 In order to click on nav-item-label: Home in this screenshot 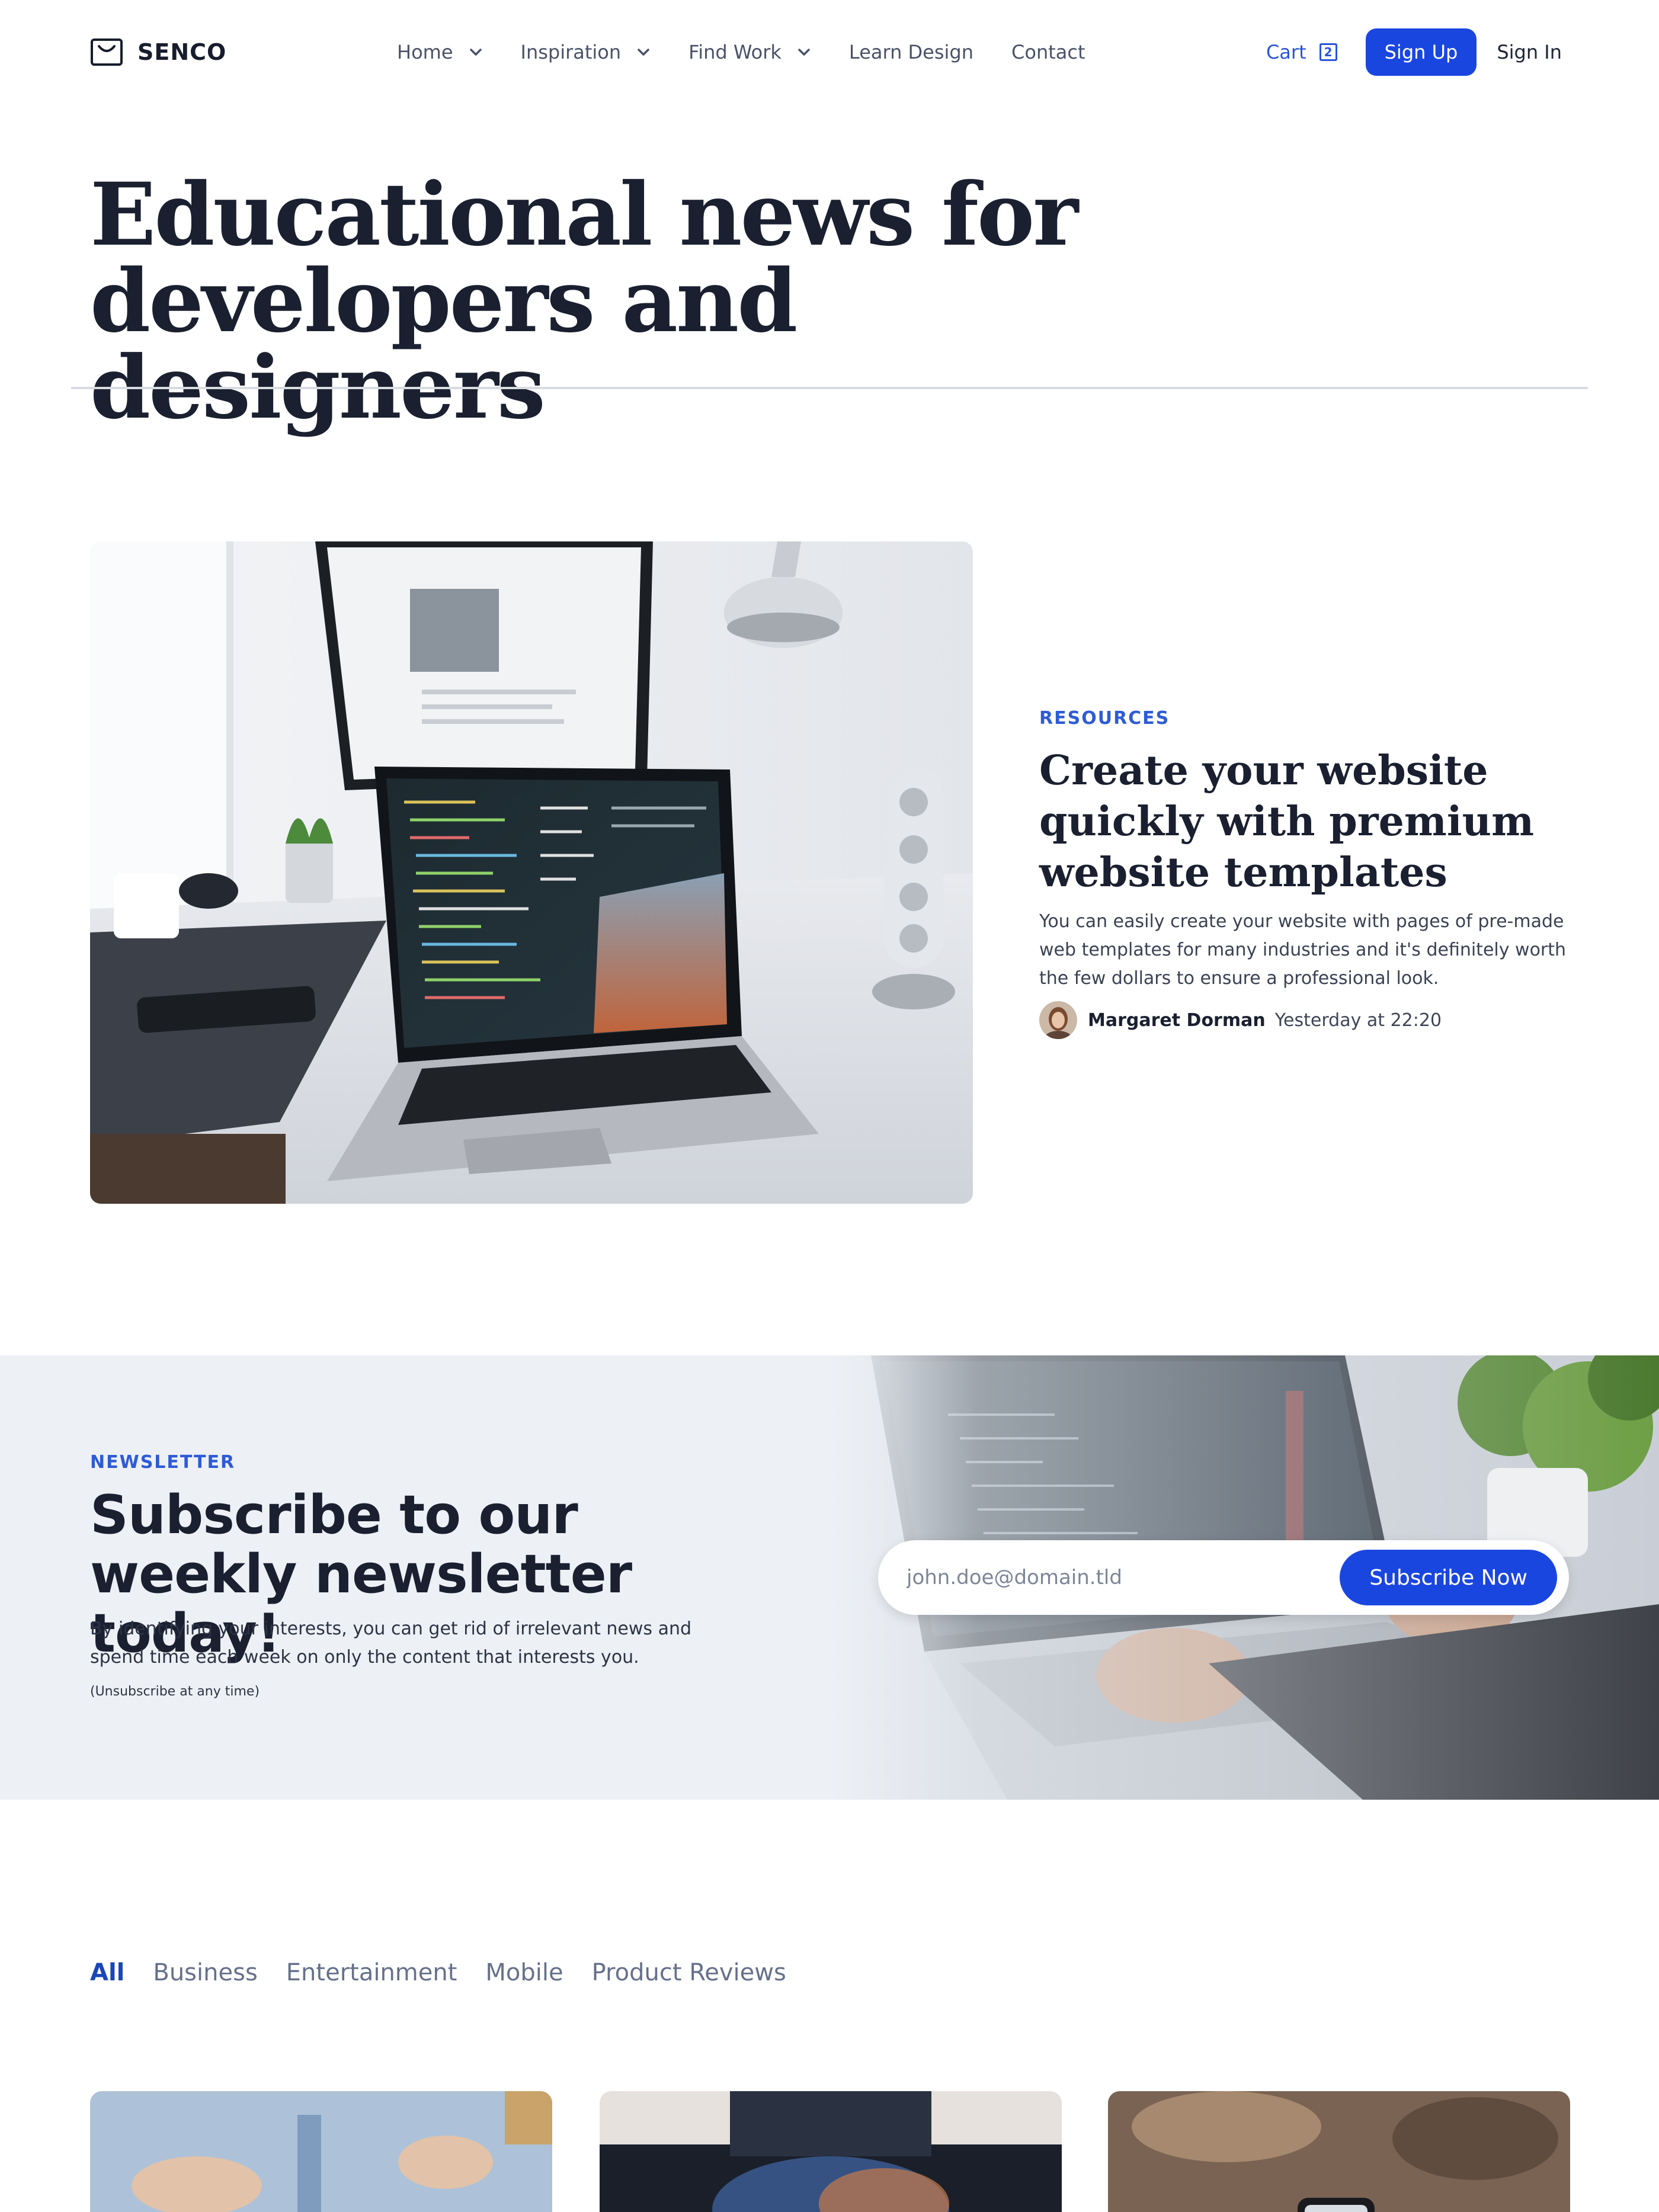, I will do `click(425, 52)`.